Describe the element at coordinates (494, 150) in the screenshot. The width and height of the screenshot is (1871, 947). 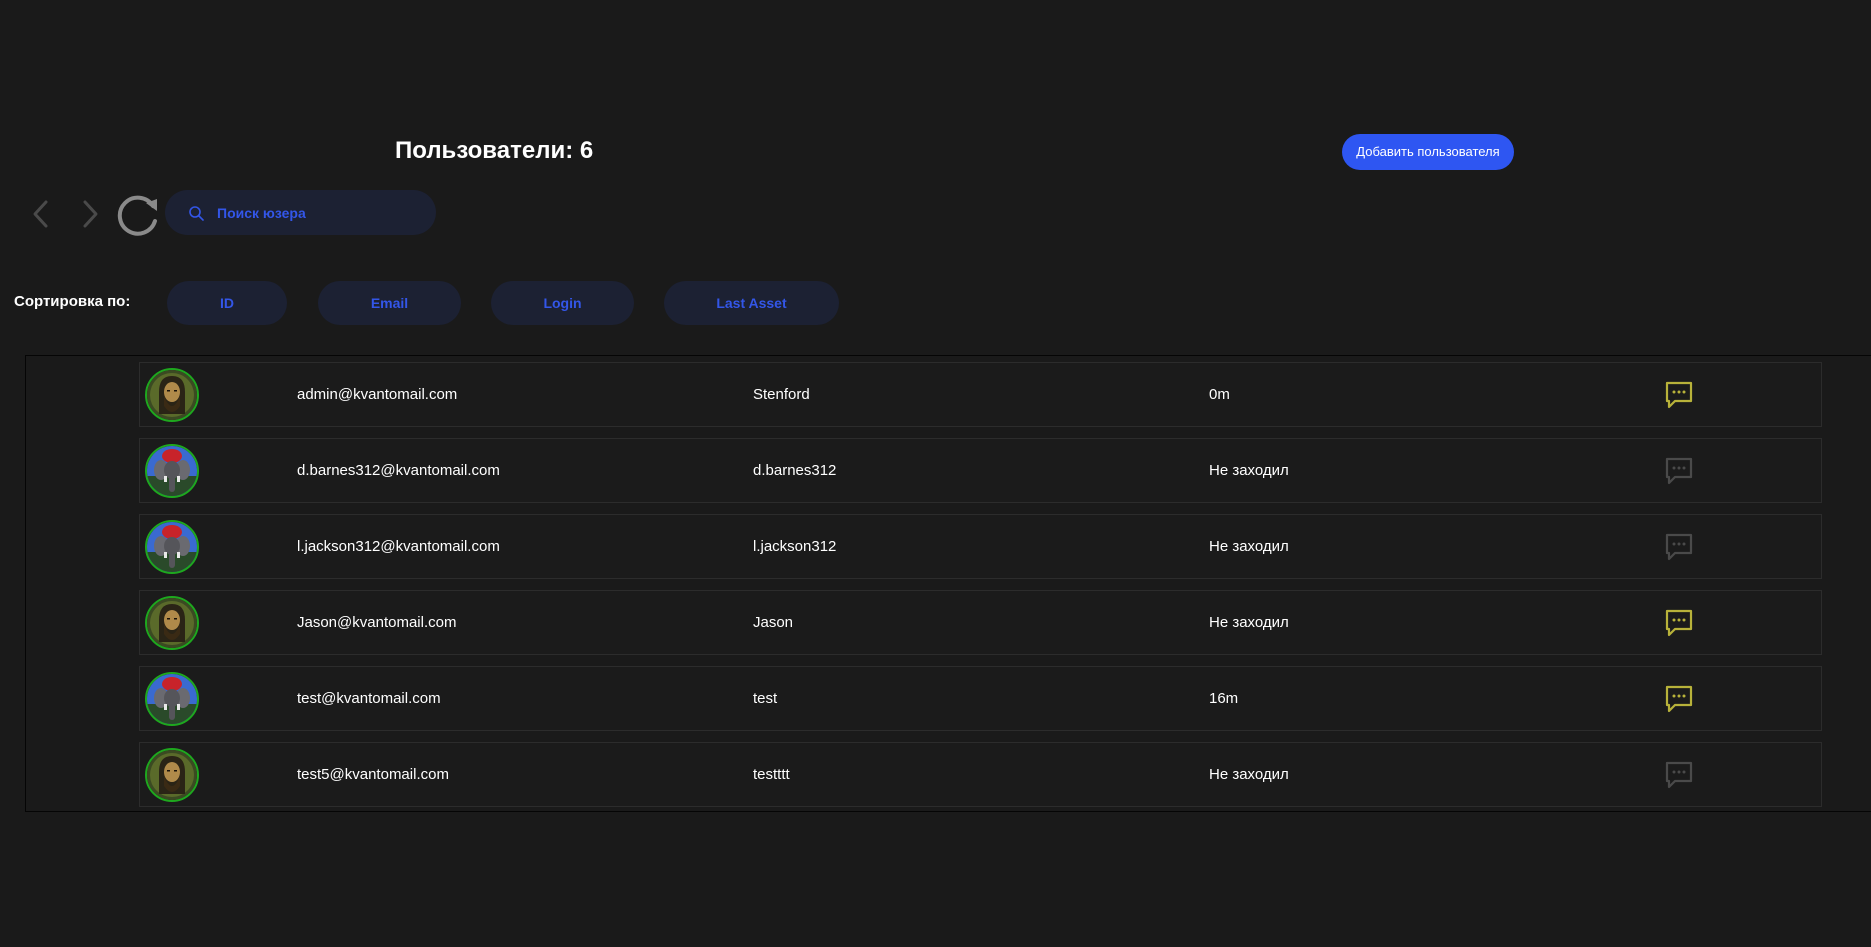
I see `page-title: Пользователи: 6` at that location.